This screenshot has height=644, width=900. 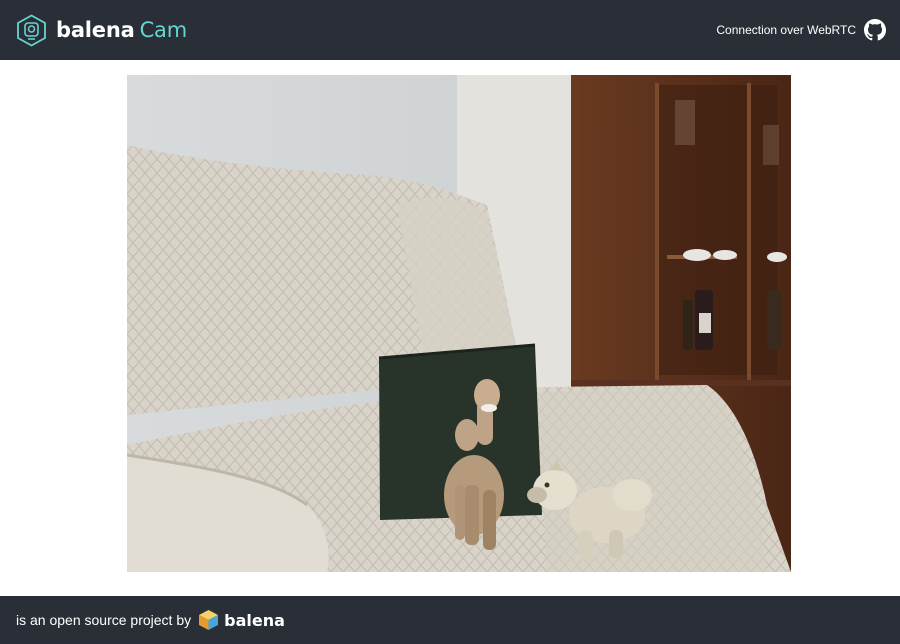 What do you see at coordinates (254, 620) in the screenshot?
I see `footer-brand-link: balena` at bounding box center [254, 620].